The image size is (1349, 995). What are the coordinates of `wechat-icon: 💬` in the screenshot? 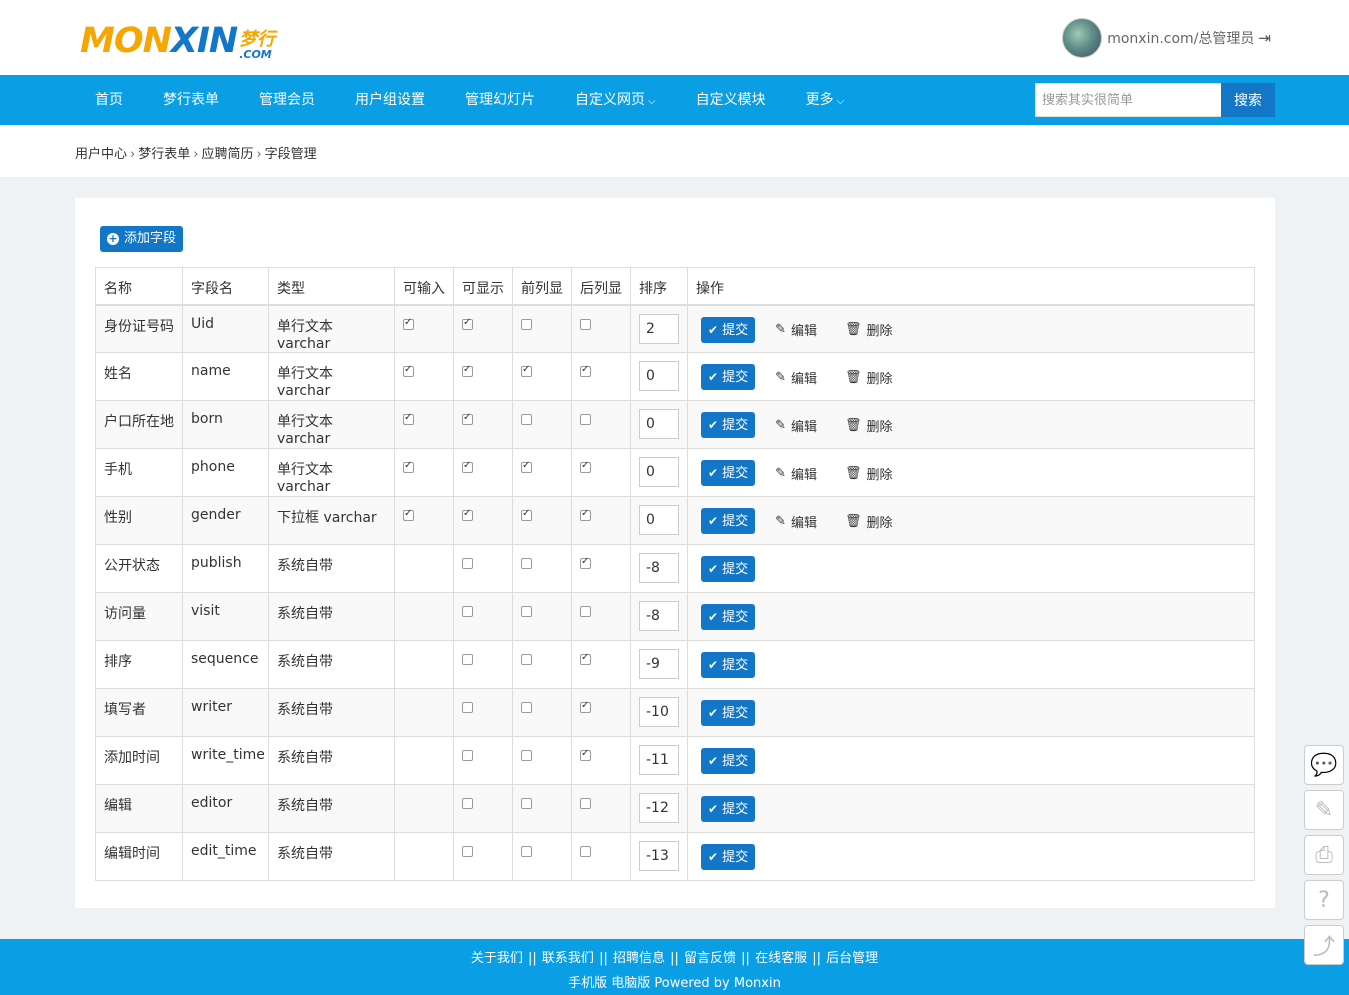 It's located at (1324, 765).